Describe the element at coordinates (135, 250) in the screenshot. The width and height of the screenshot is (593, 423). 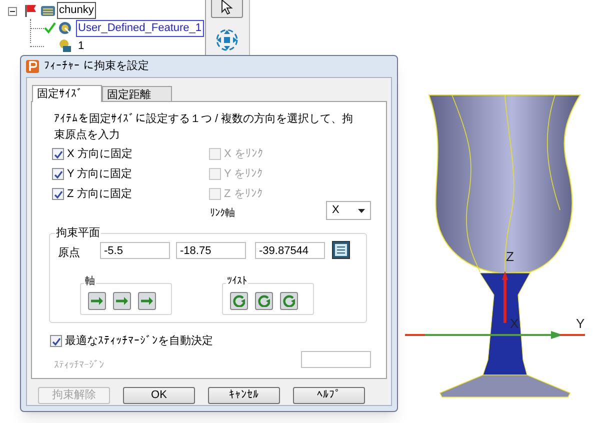
I see `origin-field: -5.5` at that location.